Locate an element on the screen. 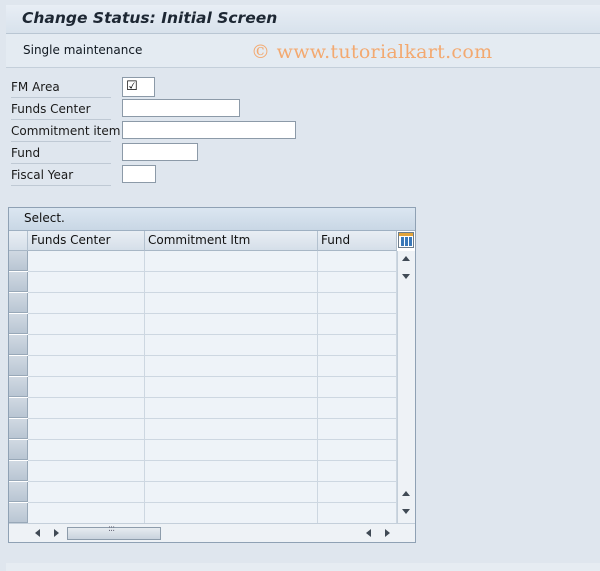 The height and width of the screenshot is (571, 600). scroll-right-icon is located at coordinates (56, 533).